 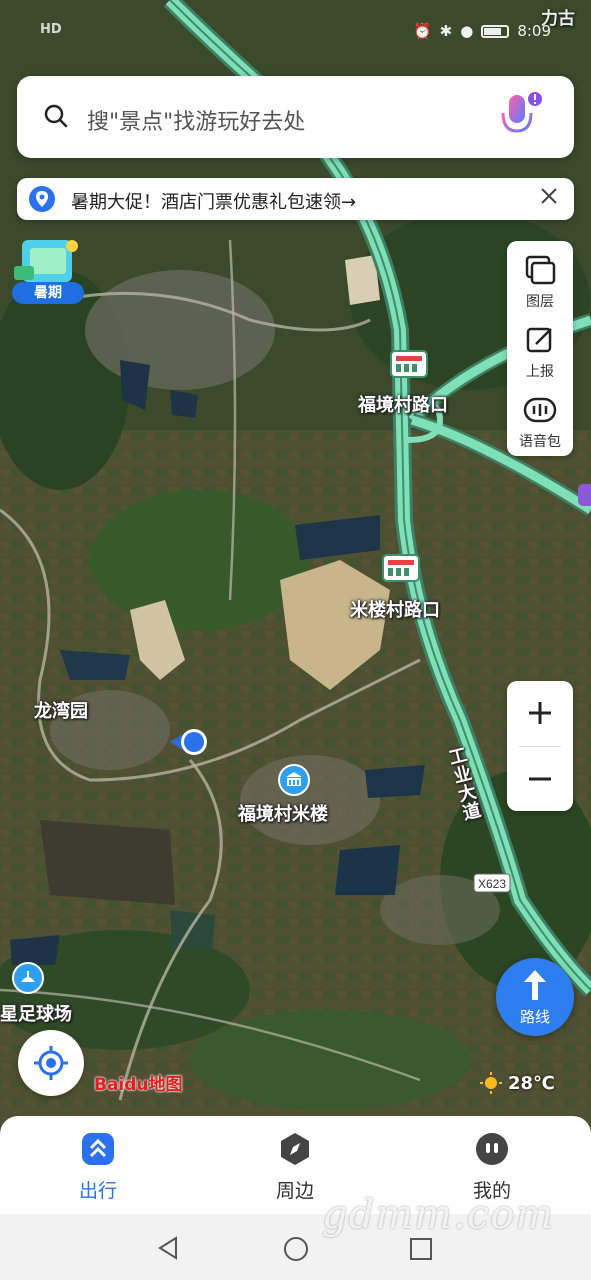 I want to click on crosshair-icon, so click(x=51, y=1063).